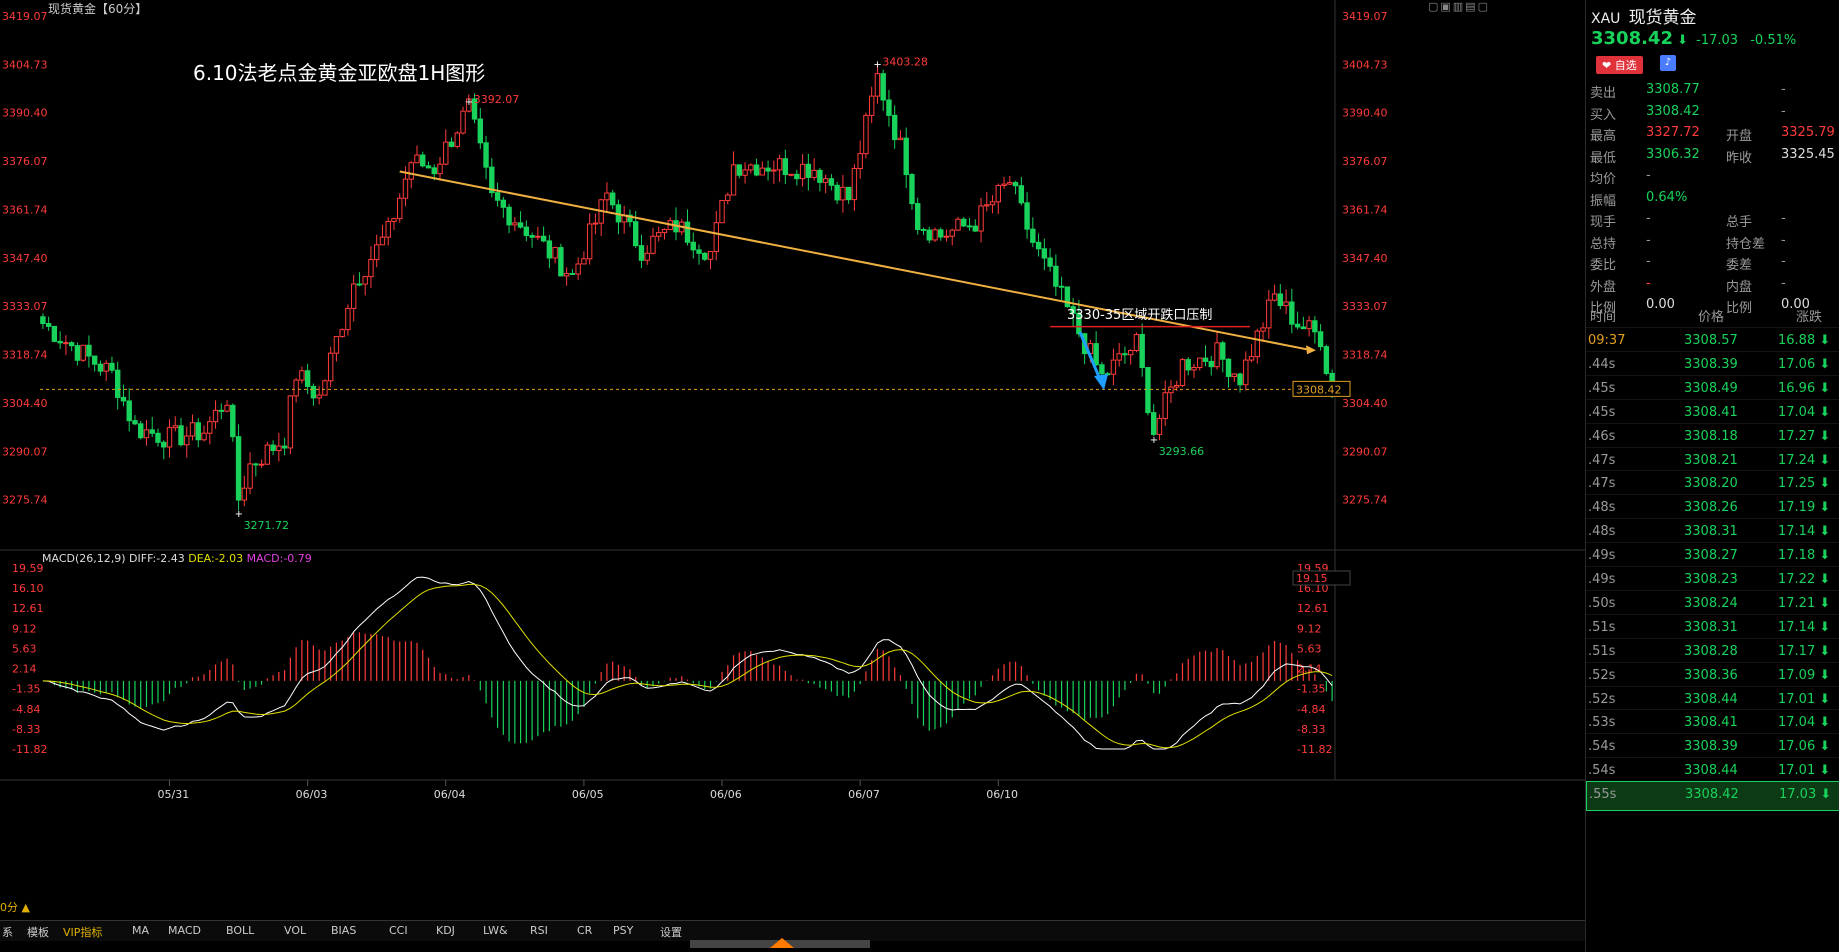  Describe the element at coordinates (240, 930) in the screenshot. I see `indicator-tab: BOLL` at that location.